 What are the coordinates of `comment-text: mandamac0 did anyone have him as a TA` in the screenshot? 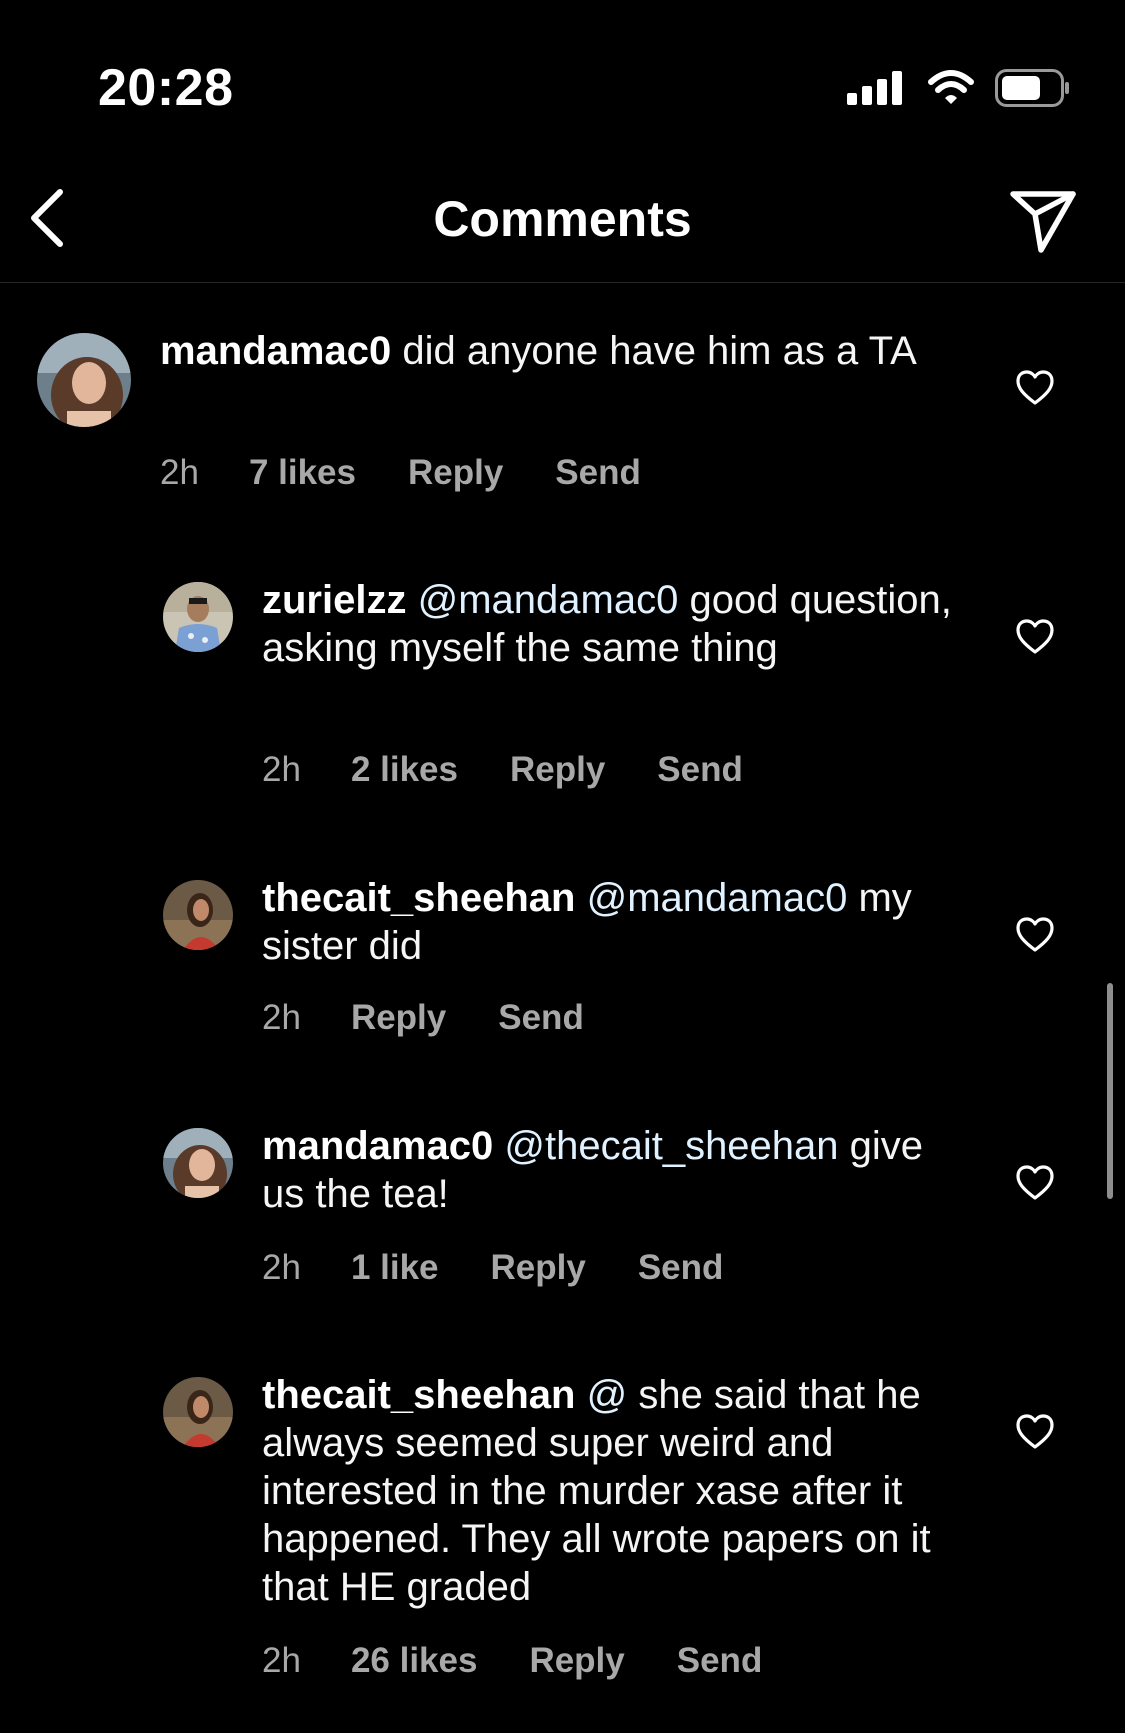 It's located at (540, 351).